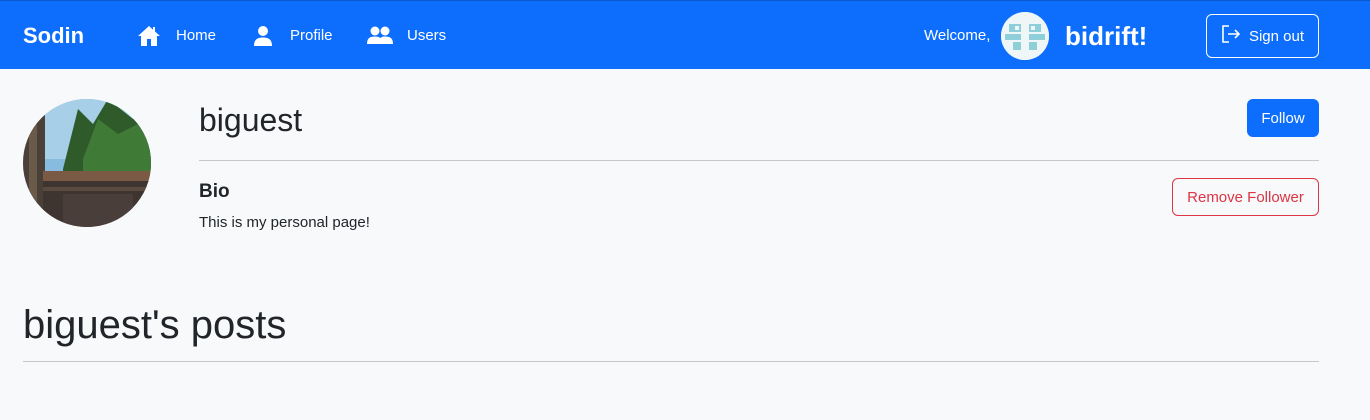 This screenshot has height=420, width=1370. I want to click on nav-link-users-label: Users, so click(427, 35).